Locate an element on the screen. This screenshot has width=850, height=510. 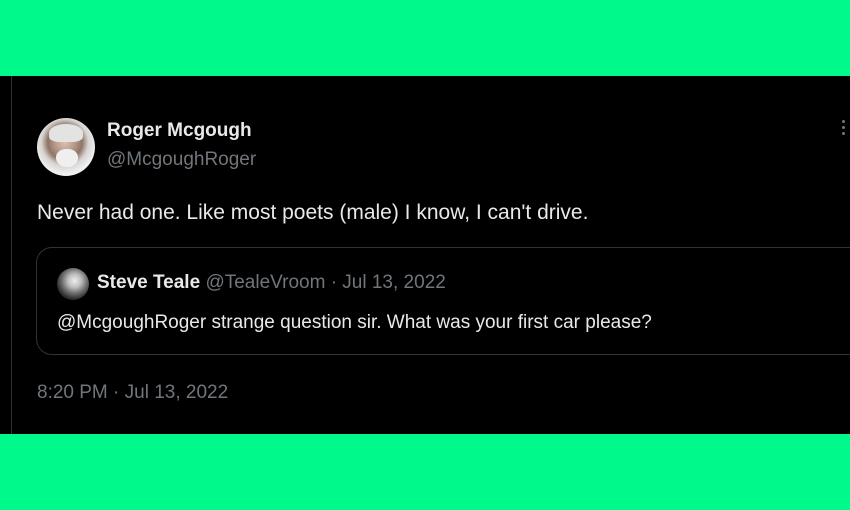
quoted-tweet-header: Steve Teale @TealeVroom · Jul 13, 2022 is located at coordinates (271, 283).